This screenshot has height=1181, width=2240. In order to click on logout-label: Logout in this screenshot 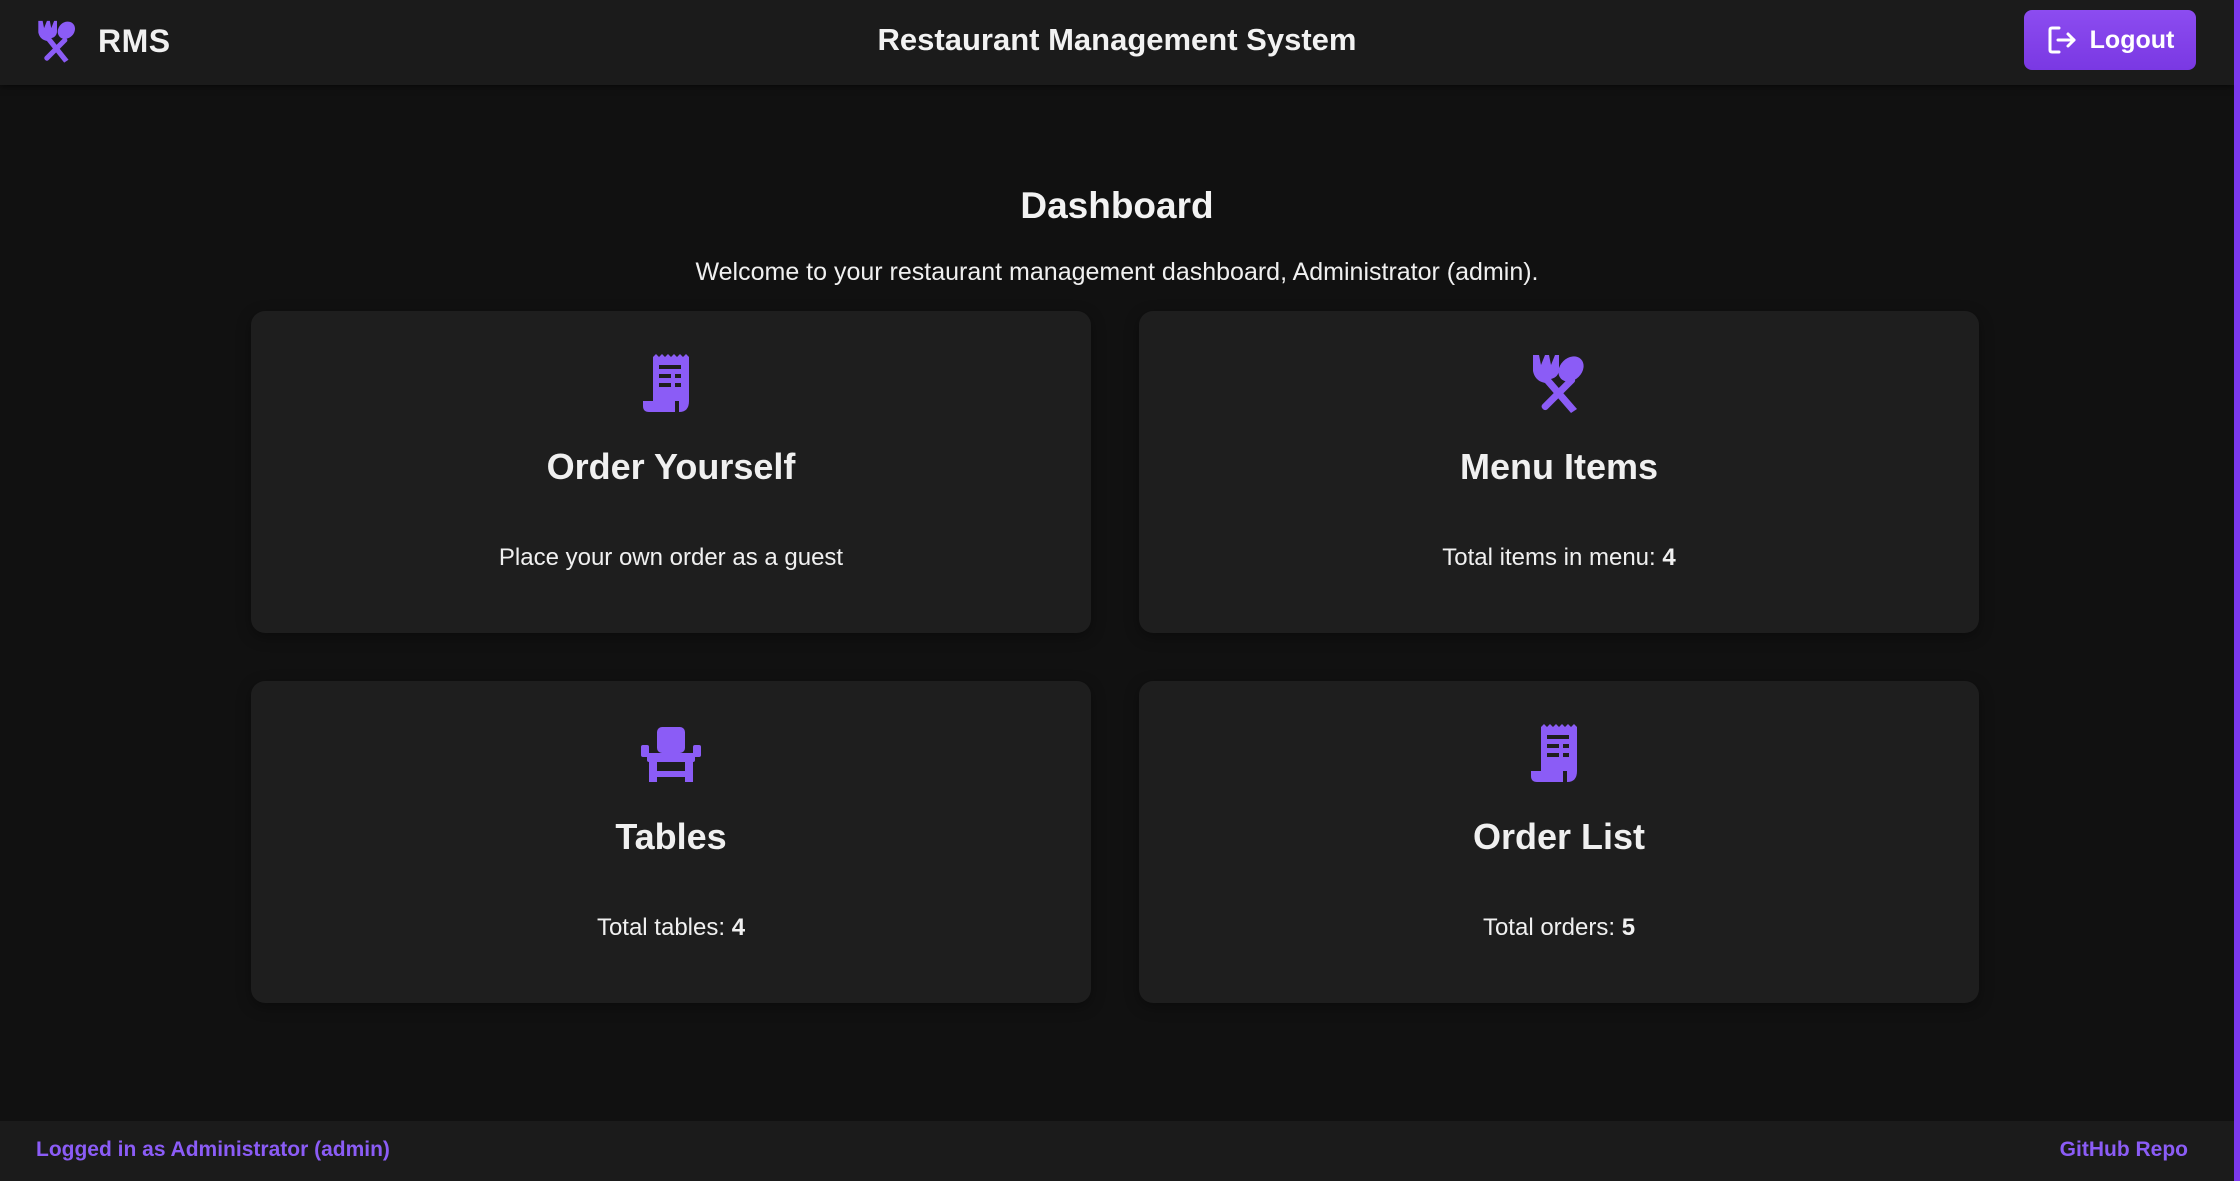, I will do `click(2132, 39)`.